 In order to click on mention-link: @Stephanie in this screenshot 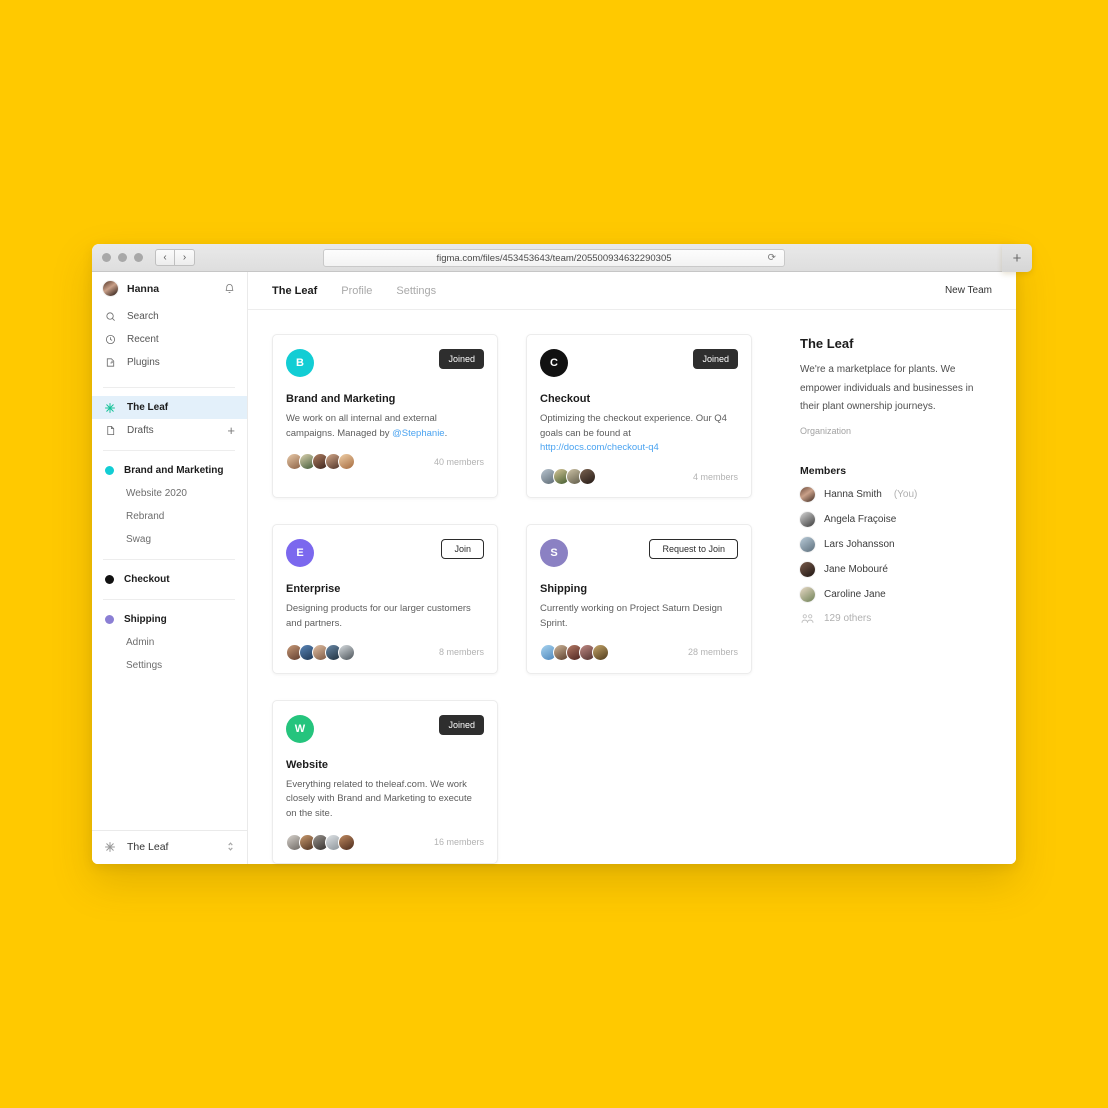, I will do `click(418, 433)`.